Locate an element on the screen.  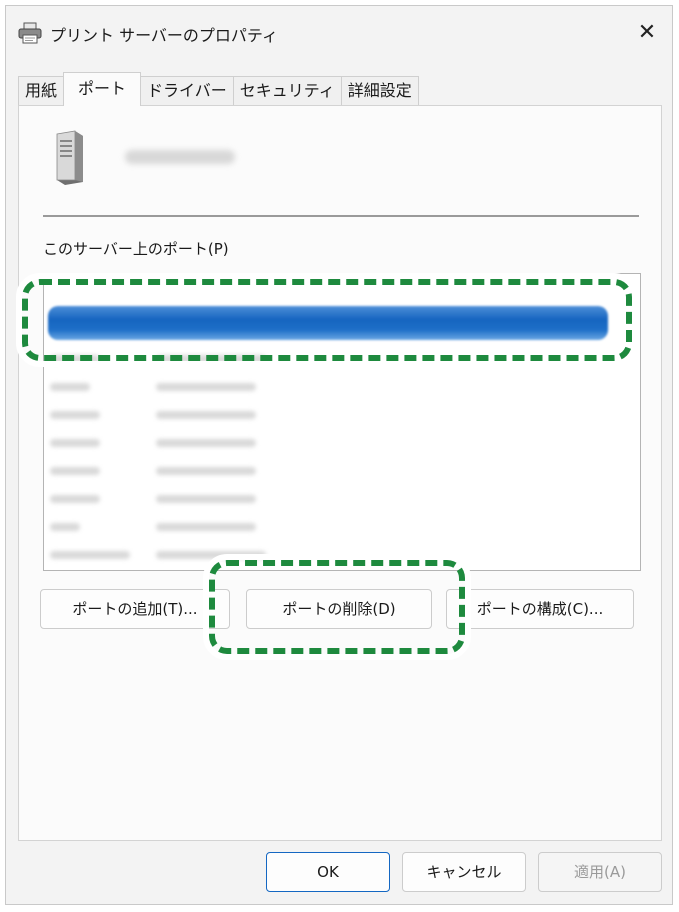
list-item-selected is located at coordinates (328, 323).